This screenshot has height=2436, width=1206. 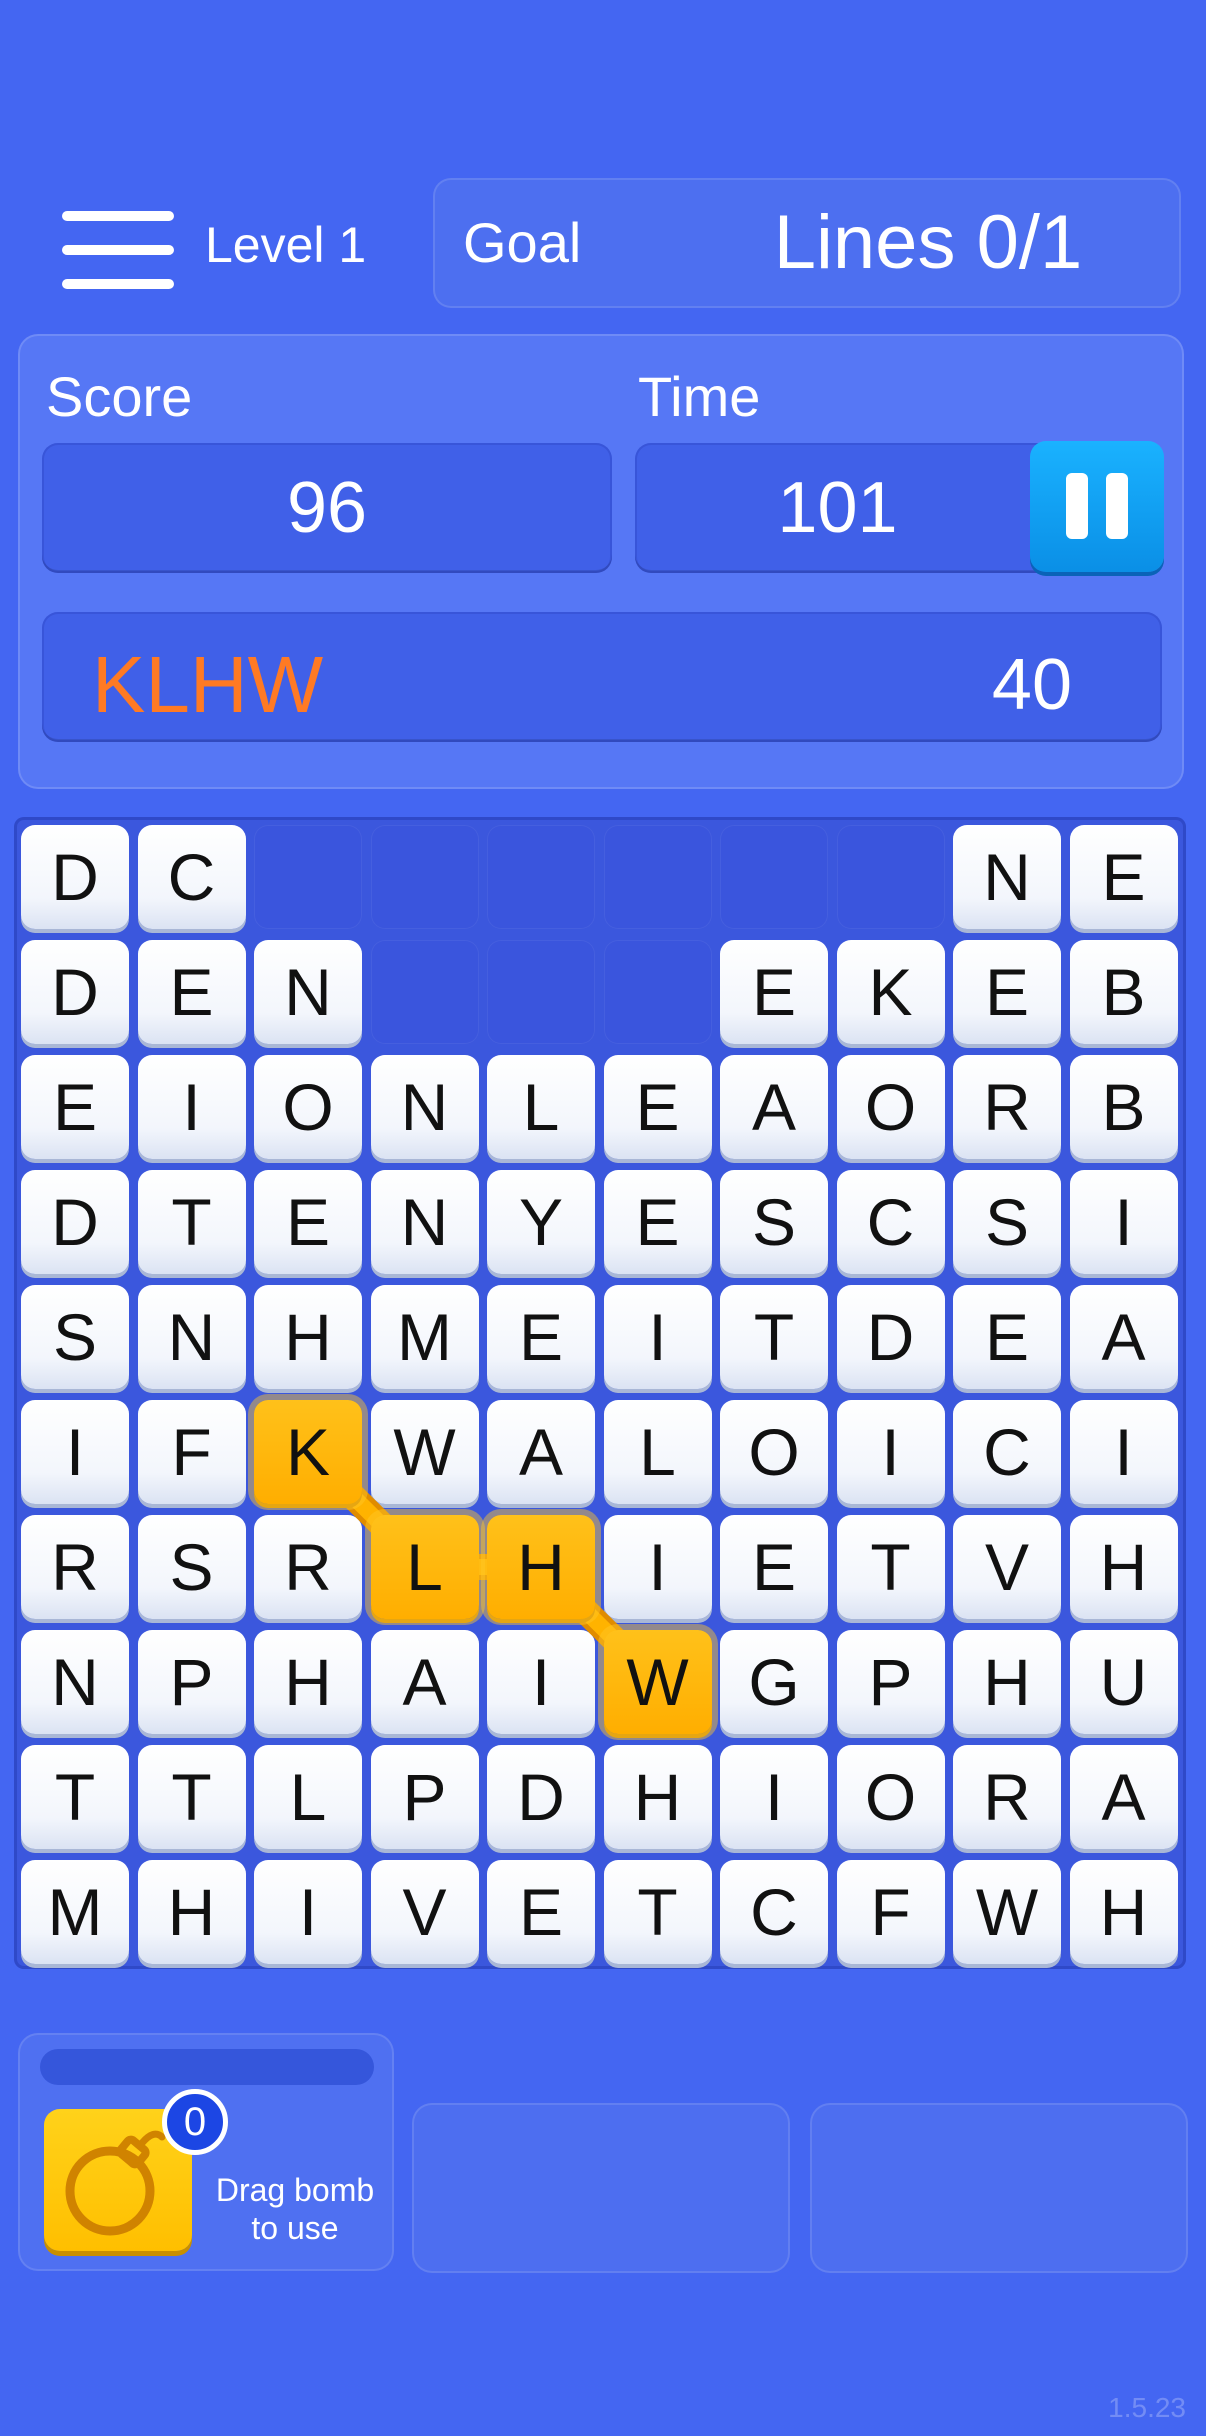 What do you see at coordinates (1031, 685) in the screenshot?
I see `current-word-points: 40` at bounding box center [1031, 685].